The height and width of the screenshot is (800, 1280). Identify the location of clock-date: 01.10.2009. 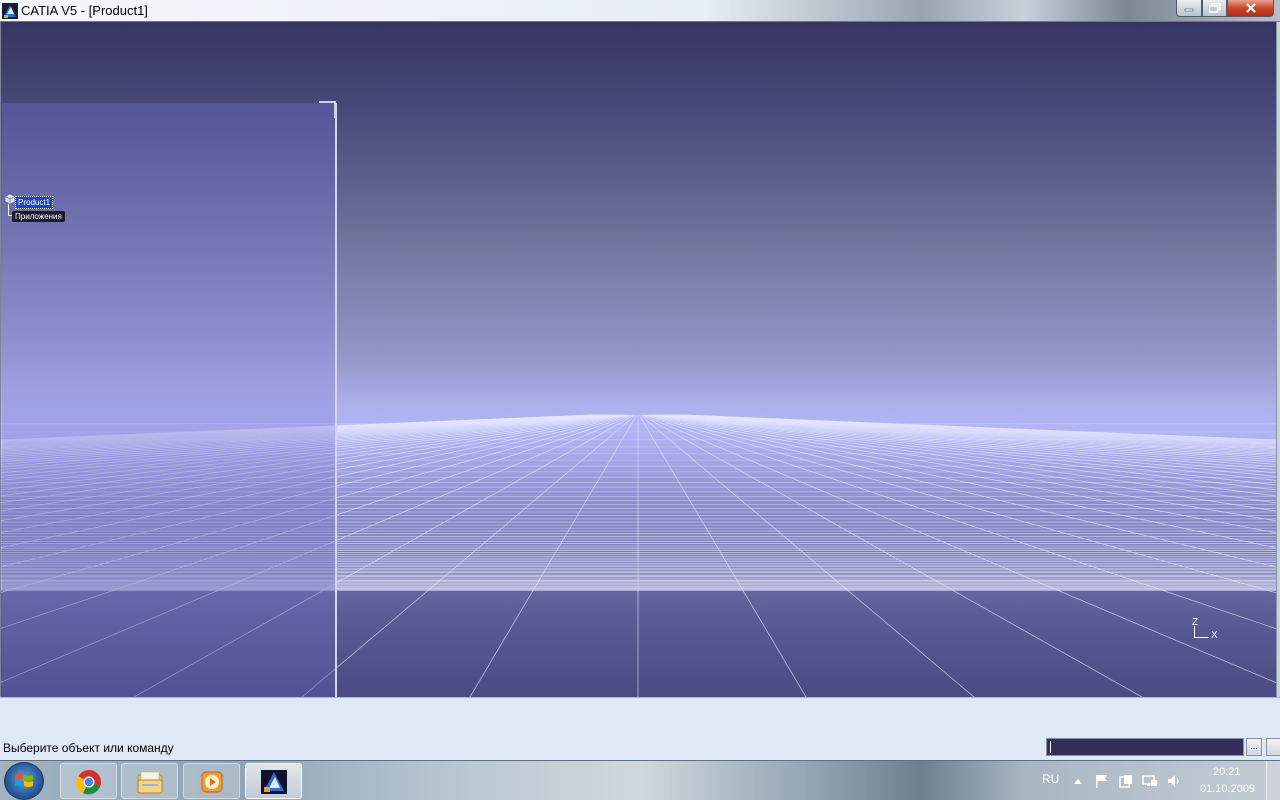
(1227, 789).